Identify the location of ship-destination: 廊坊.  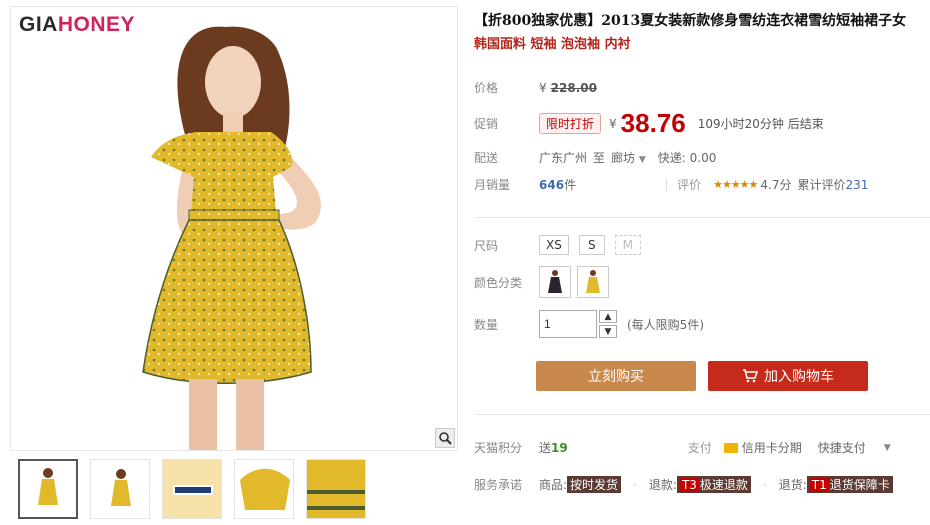
(623, 158).